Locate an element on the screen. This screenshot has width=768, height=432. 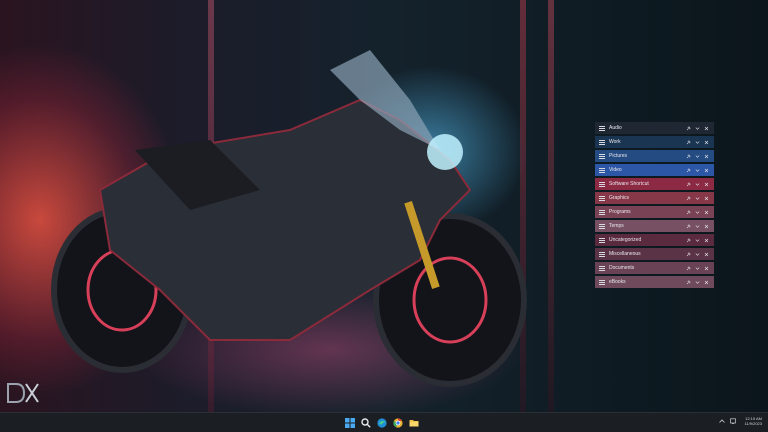
fence-documents: Documents is located at coordinates (654, 268).